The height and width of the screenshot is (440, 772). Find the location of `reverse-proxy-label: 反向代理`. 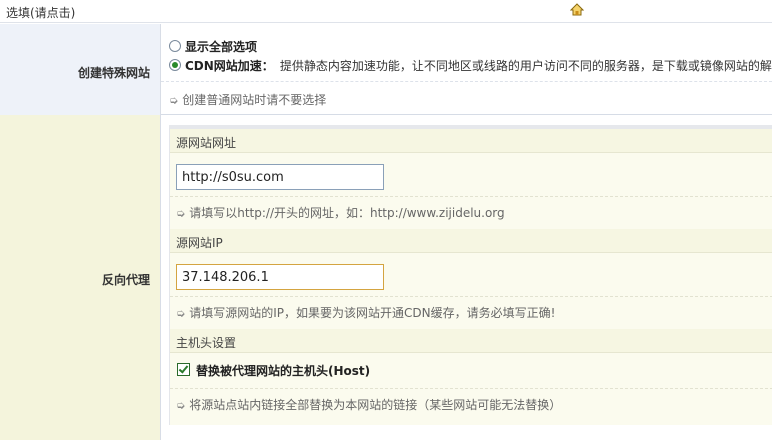

reverse-proxy-label: 反向代理 is located at coordinates (125, 280).